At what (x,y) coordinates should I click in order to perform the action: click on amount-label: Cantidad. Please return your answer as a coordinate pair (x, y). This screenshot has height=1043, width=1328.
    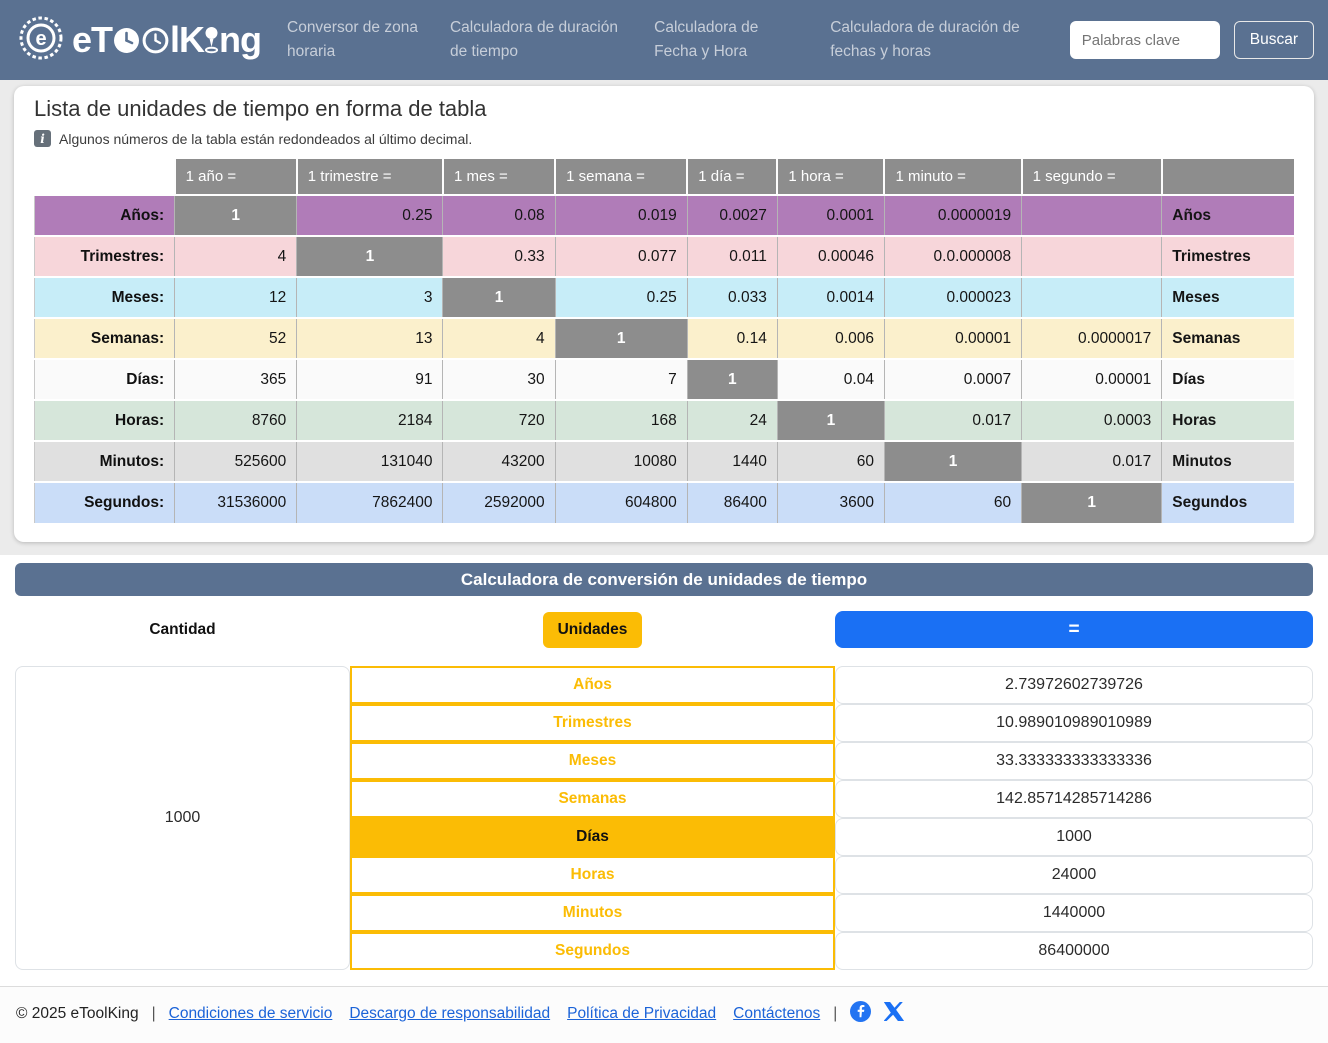
    Looking at the image, I should click on (182, 629).